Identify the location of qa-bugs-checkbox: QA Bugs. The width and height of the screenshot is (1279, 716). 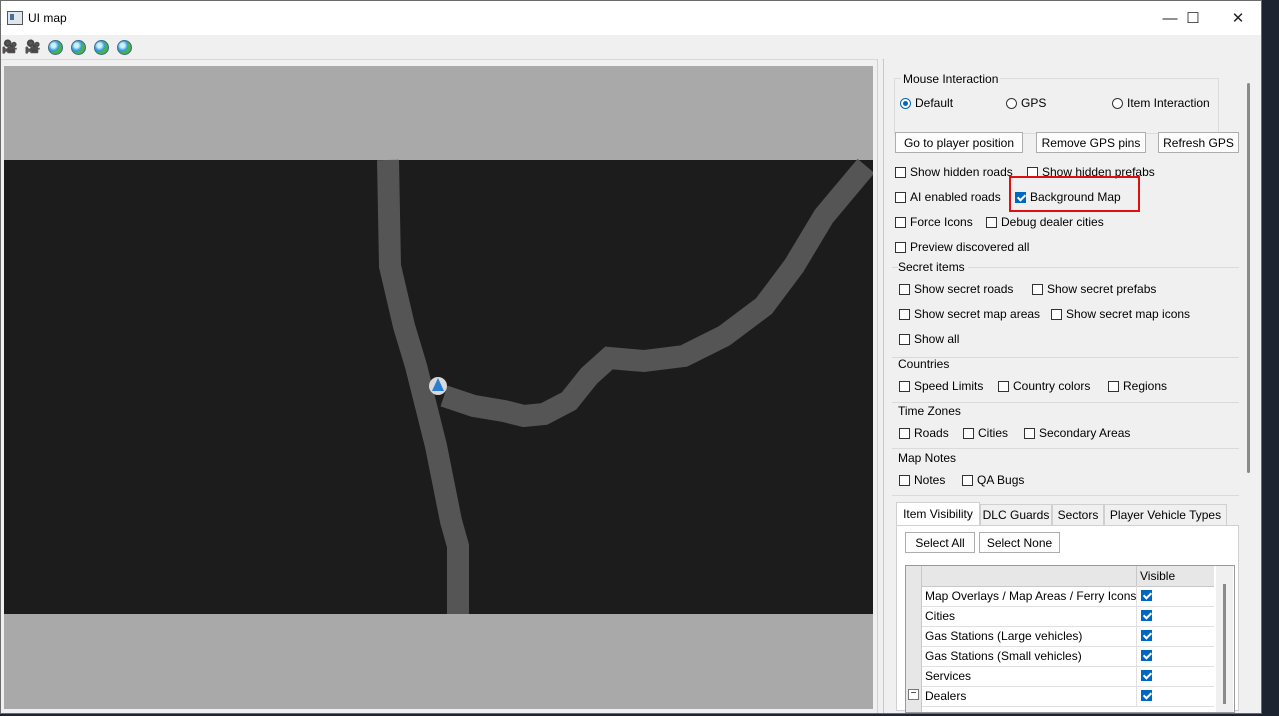
(993, 480).